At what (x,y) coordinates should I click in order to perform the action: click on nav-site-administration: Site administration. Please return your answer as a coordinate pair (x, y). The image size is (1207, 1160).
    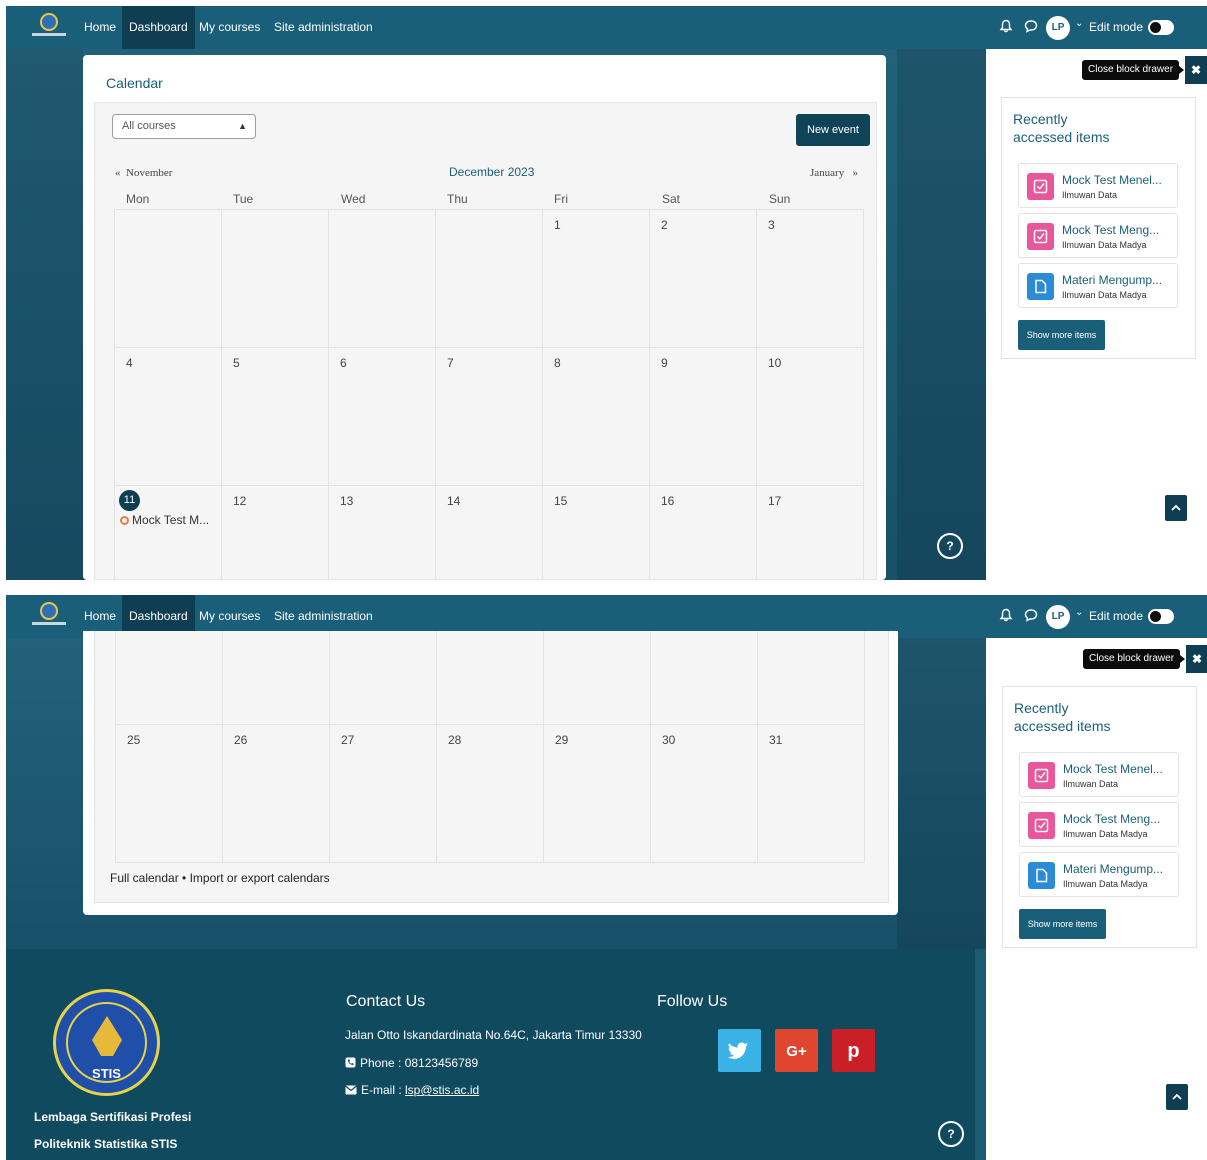
    Looking at the image, I should click on (323, 27).